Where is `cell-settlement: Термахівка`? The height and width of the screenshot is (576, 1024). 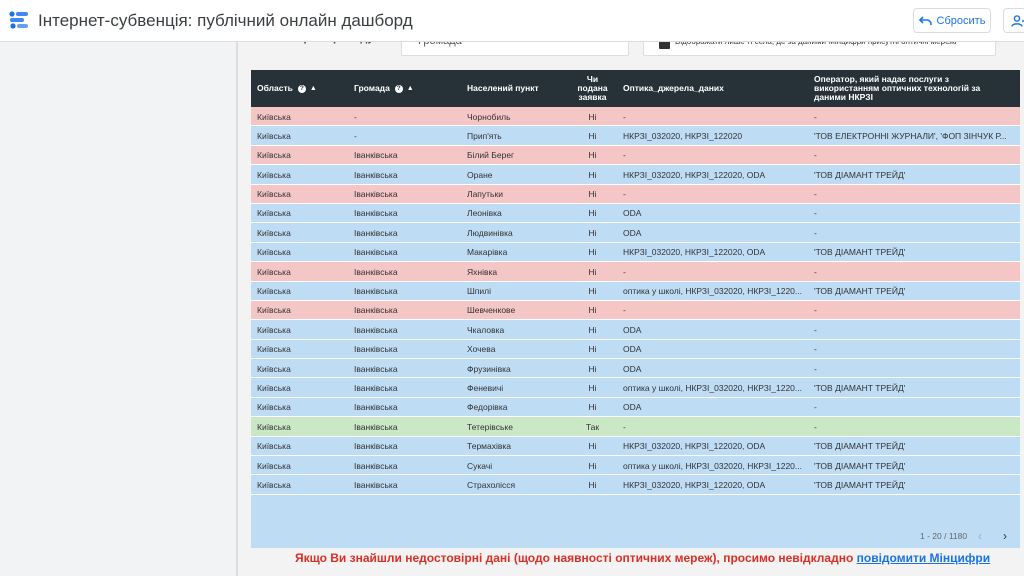 cell-settlement: Термахівка is located at coordinates (489, 446).